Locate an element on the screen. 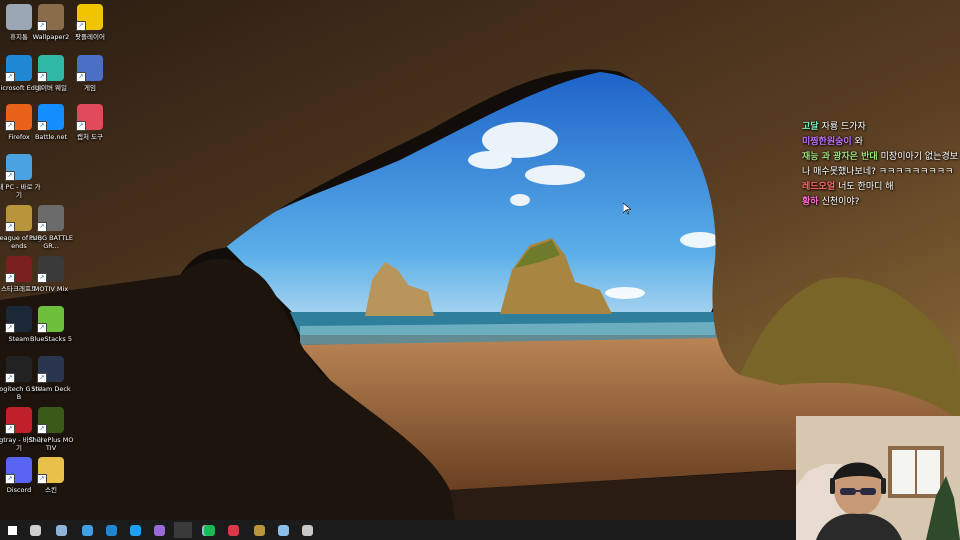 This screenshot has width=960, height=540. pubg-icon: ↗ is located at coordinates (50, 218).